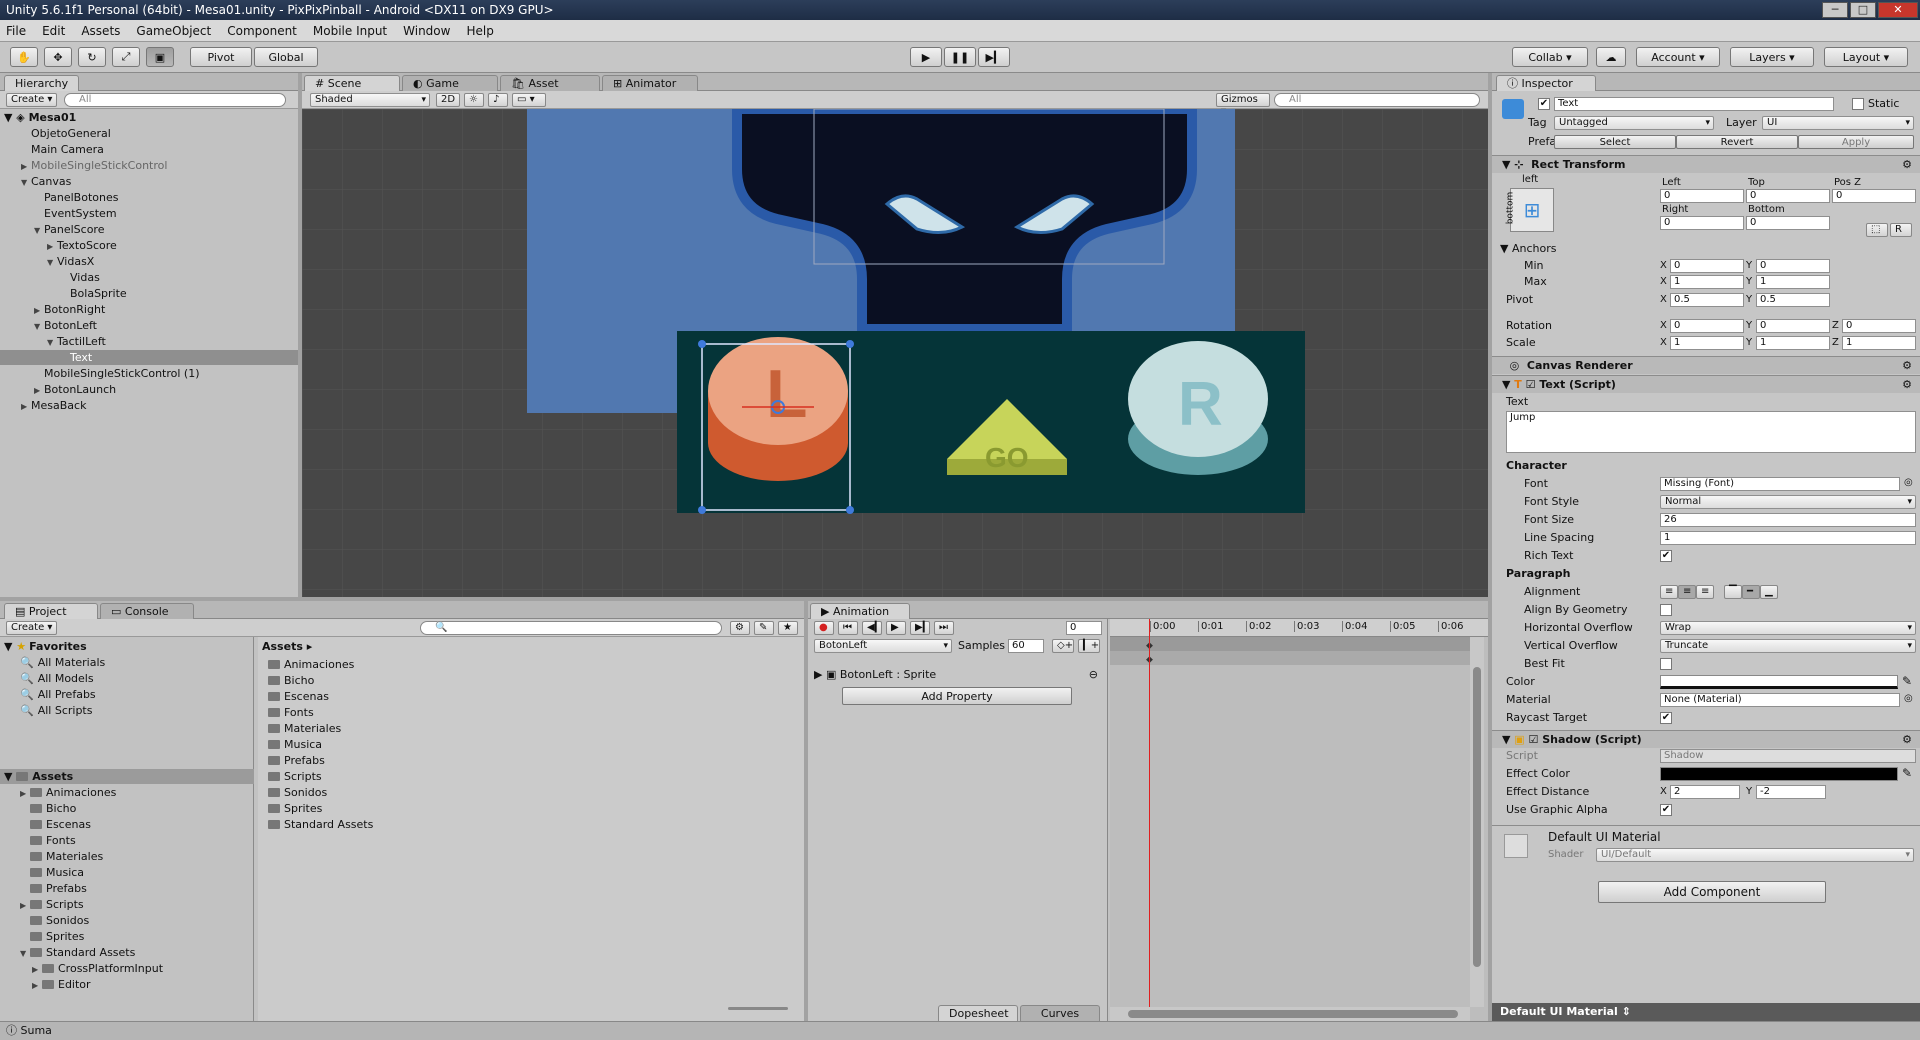 The height and width of the screenshot is (1040, 1920). I want to click on right-field: 0, so click(1702, 223).